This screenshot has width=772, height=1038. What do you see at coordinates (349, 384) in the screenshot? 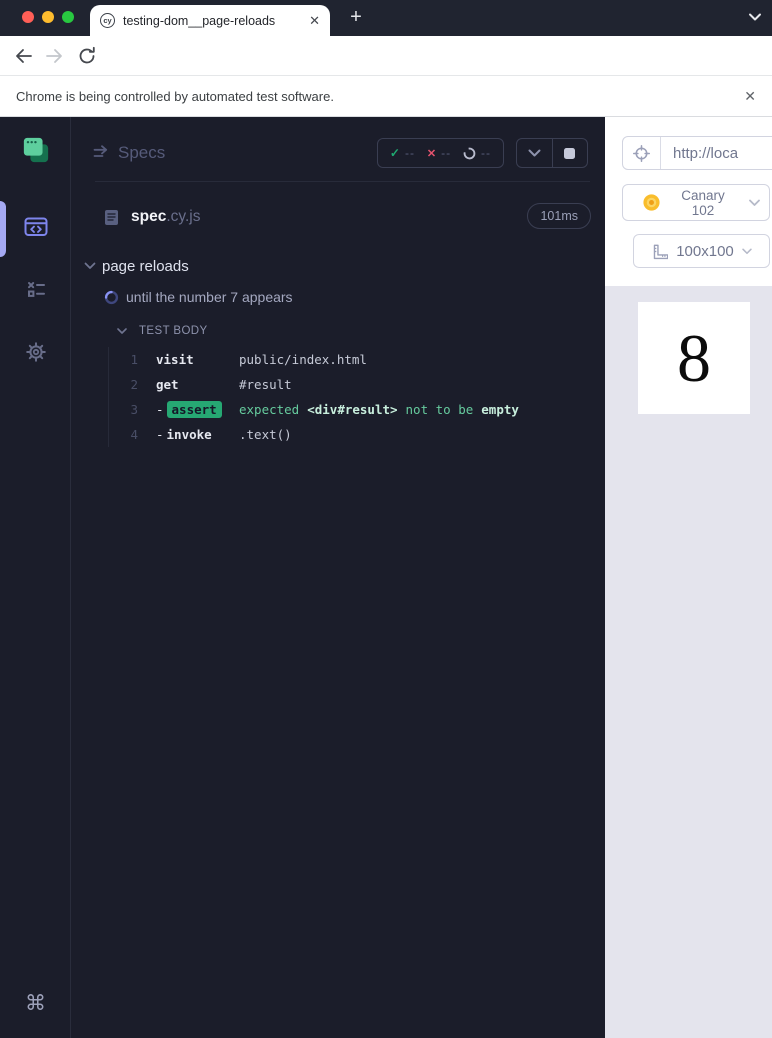
I see `command-row: 2 get #result` at bounding box center [349, 384].